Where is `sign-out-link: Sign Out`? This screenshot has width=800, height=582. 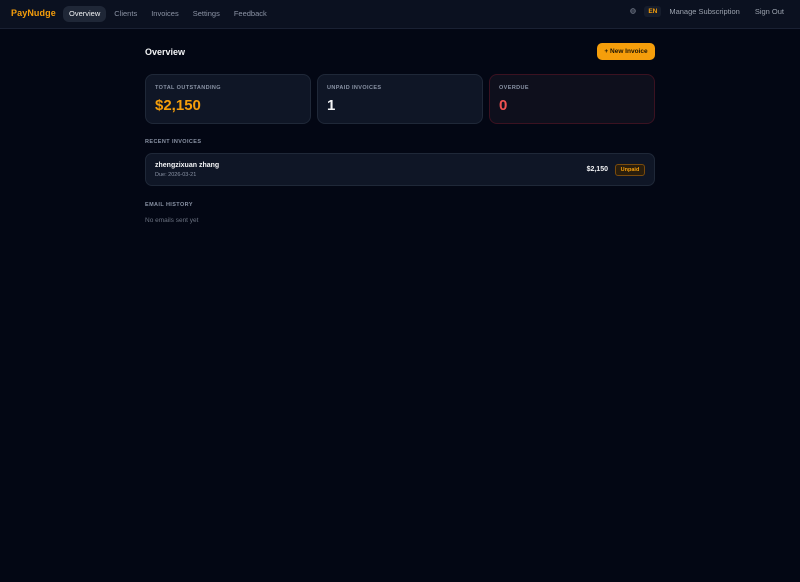 sign-out-link: Sign Out is located at coordinates (769, 11).